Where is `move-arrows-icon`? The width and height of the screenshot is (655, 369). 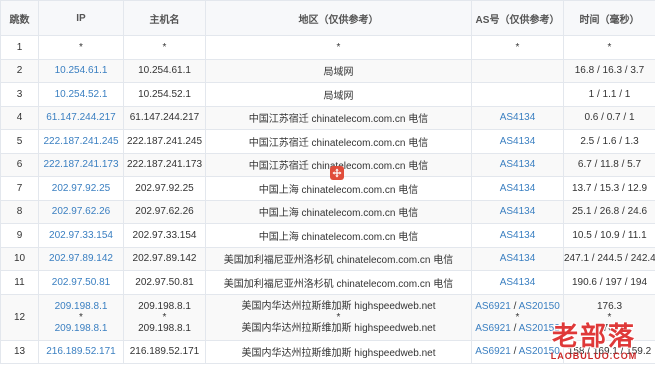 move-arrows-icon is located at coordinates (337, 173).